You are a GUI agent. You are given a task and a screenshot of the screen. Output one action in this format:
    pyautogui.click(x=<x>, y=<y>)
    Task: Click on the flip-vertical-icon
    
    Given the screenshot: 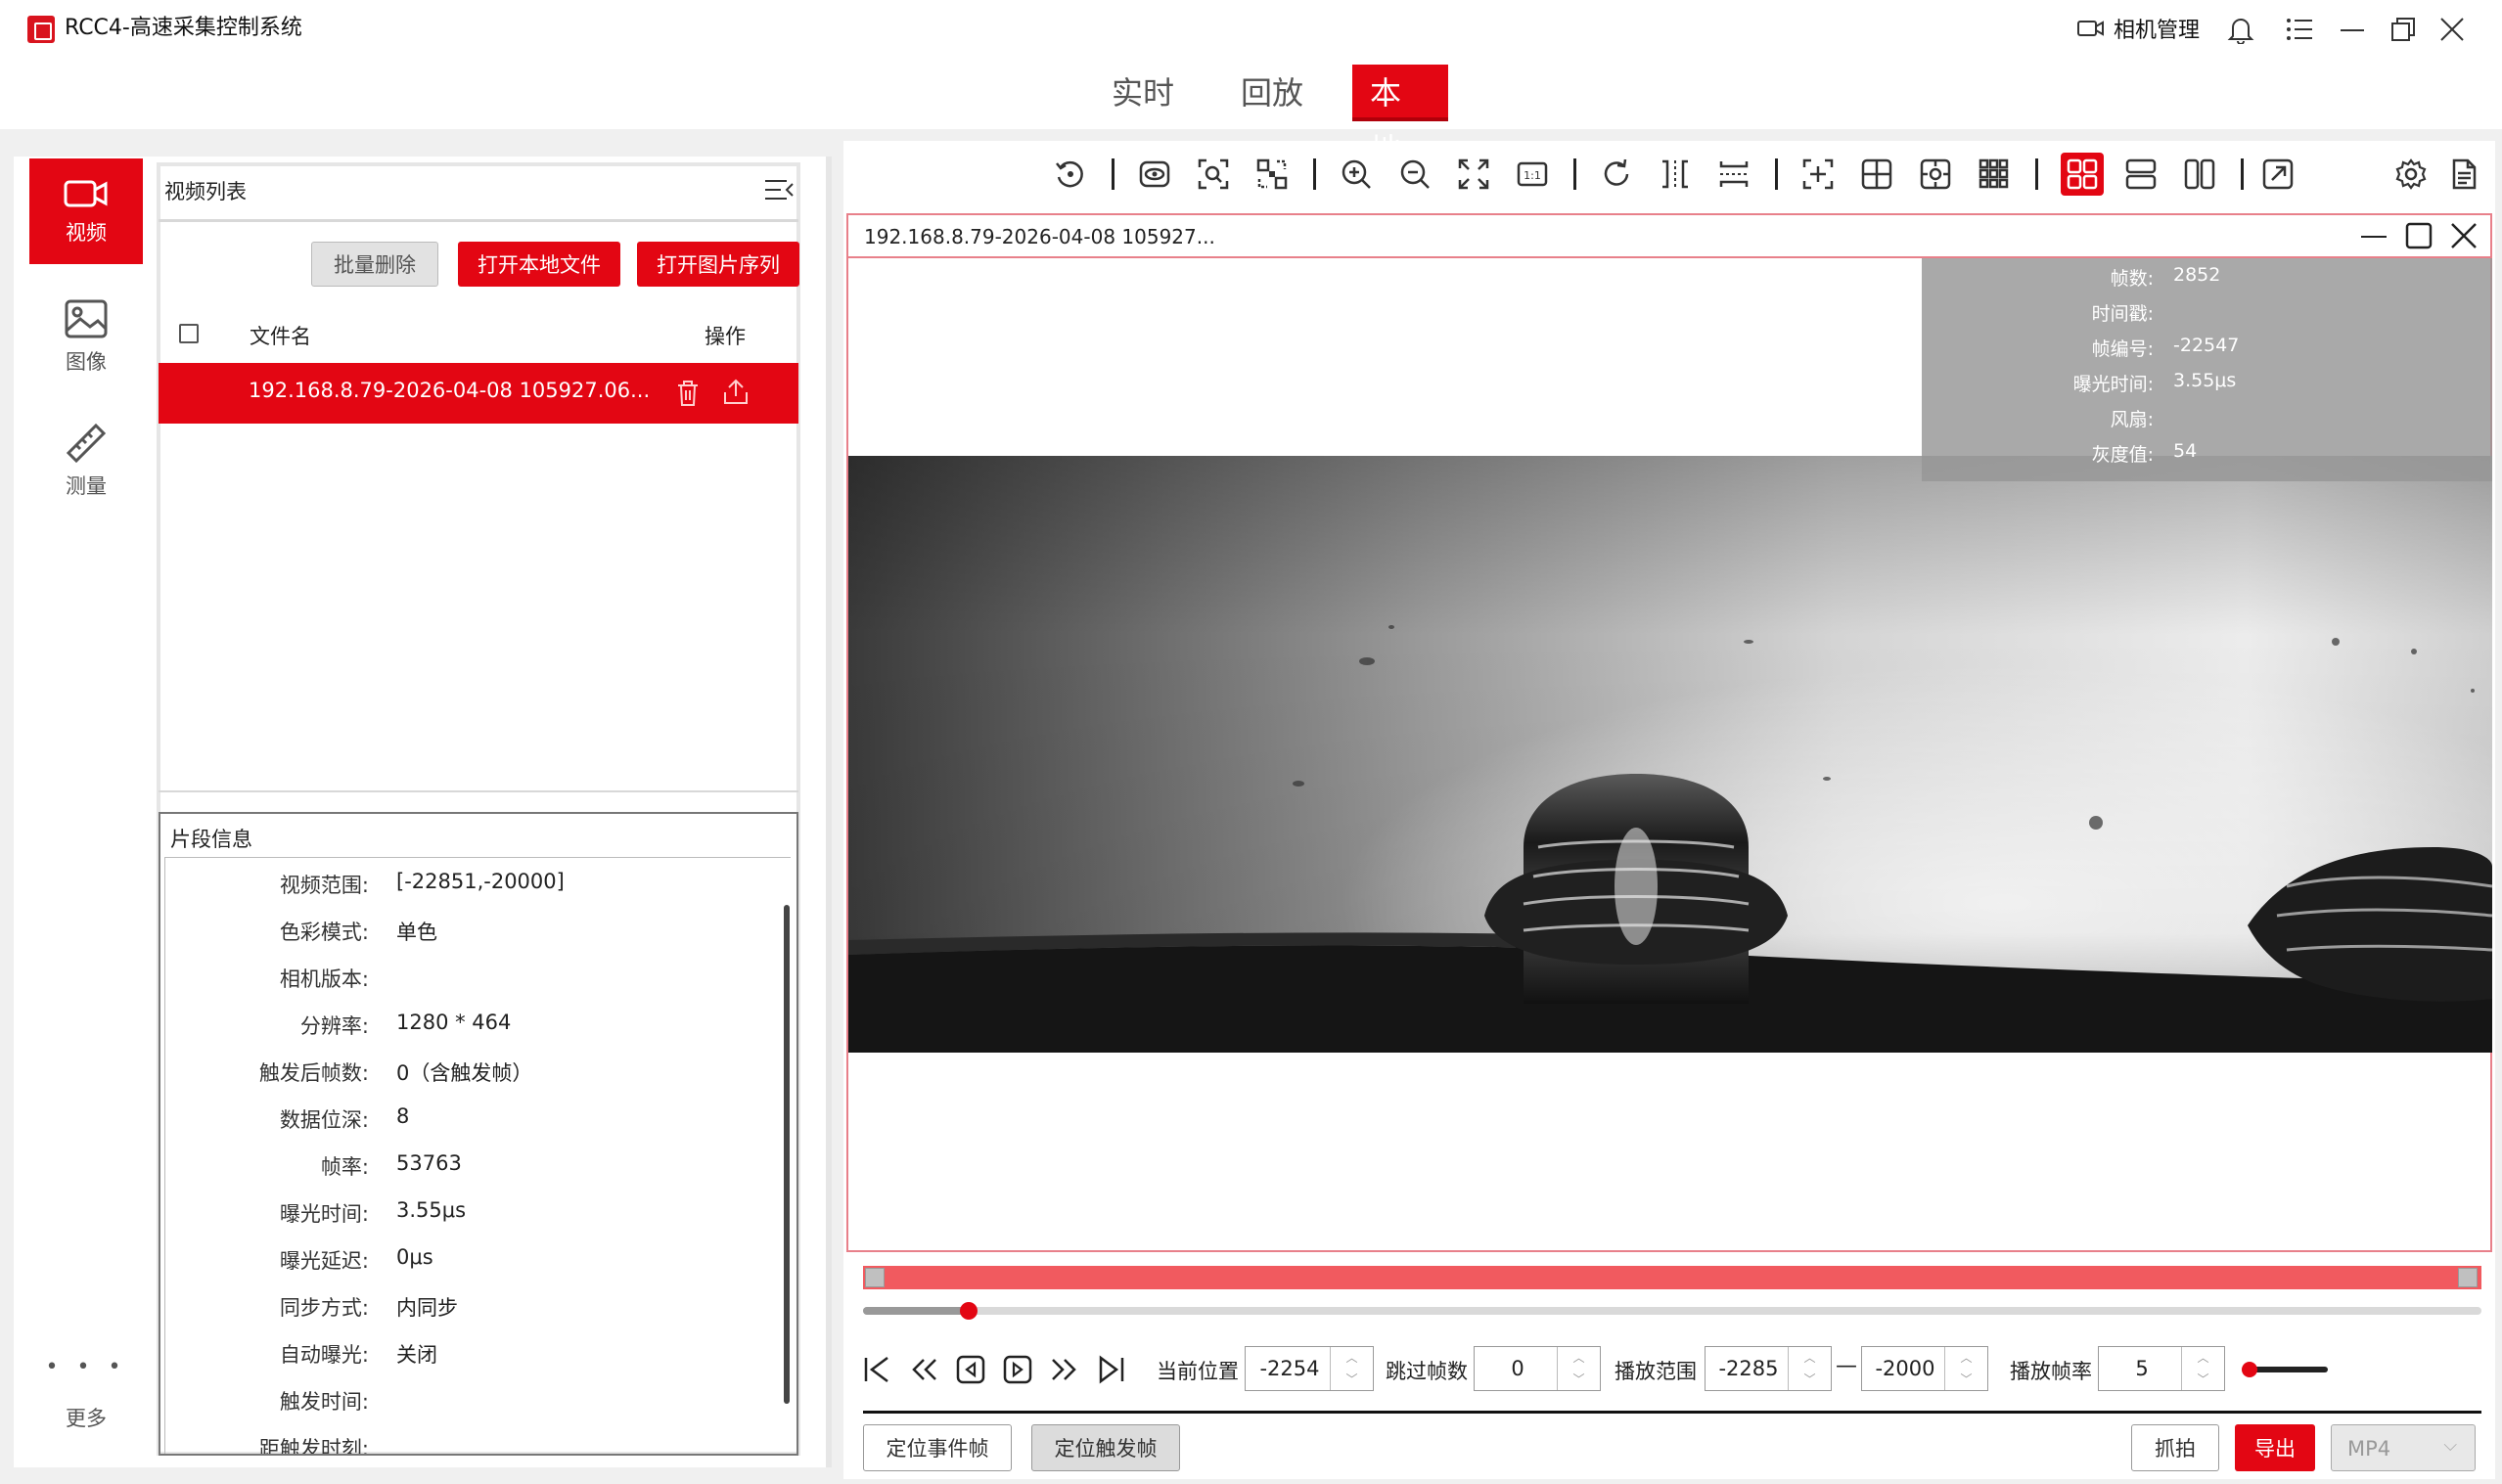 What is the action you would take?
    pyautogui.click(x=1733, y=174)
    